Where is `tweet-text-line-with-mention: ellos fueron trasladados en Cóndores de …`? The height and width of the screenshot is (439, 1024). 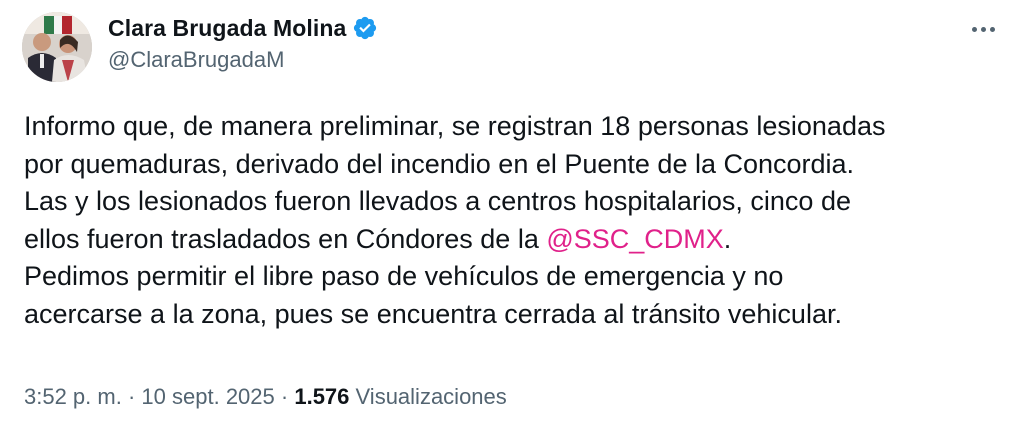 tweet-text-line-with-mention: ellos fueron trasladados en Cóndores de … is located at coordinates (514, 240).